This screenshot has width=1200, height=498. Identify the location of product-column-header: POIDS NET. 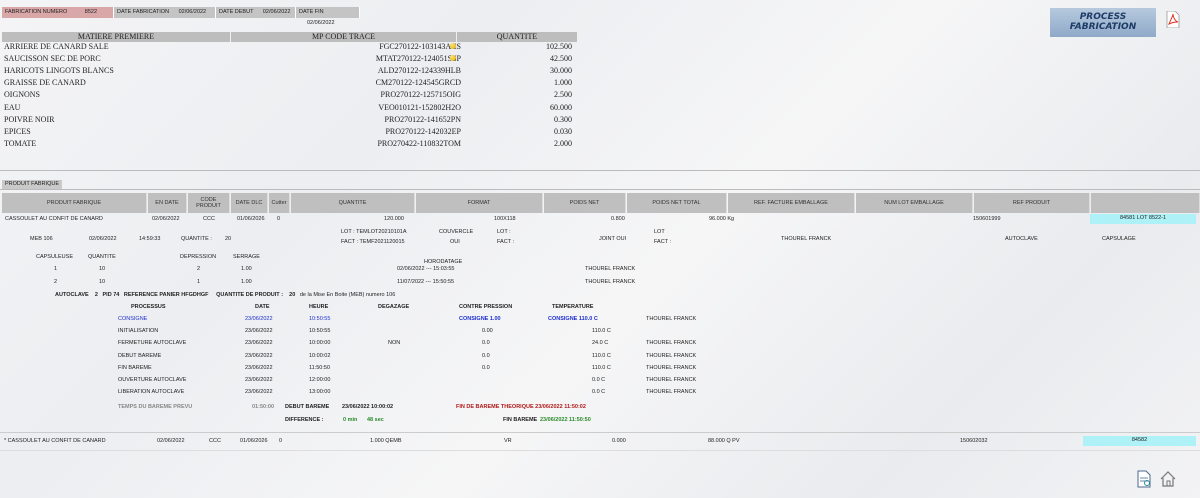
(585, 203).